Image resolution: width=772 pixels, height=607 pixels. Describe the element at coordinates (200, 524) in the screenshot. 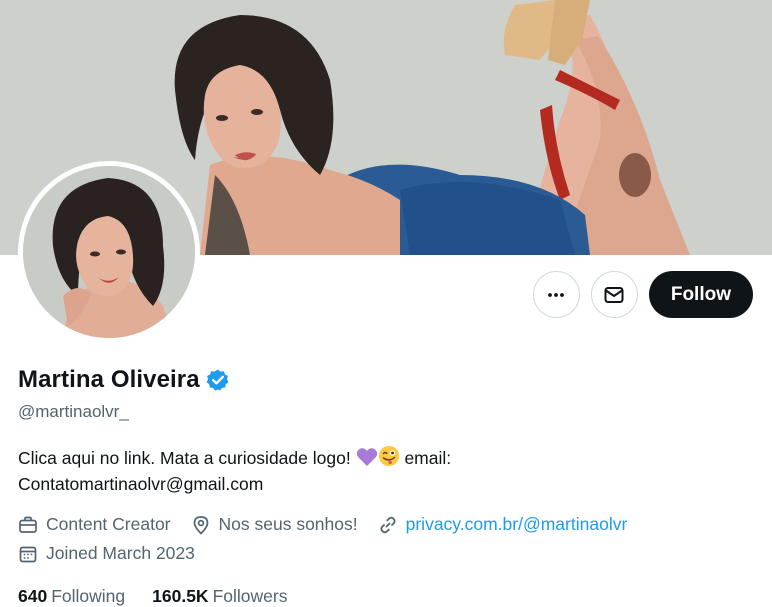

I see `location-pin-icon` at that location.